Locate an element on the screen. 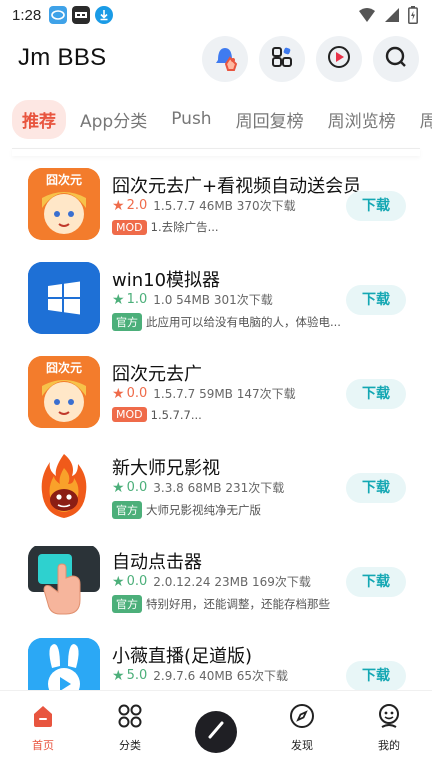  app-meta: ★ 2.0 1.5.7.7 46MB 370次下载 is located at coordinates (204, 205).